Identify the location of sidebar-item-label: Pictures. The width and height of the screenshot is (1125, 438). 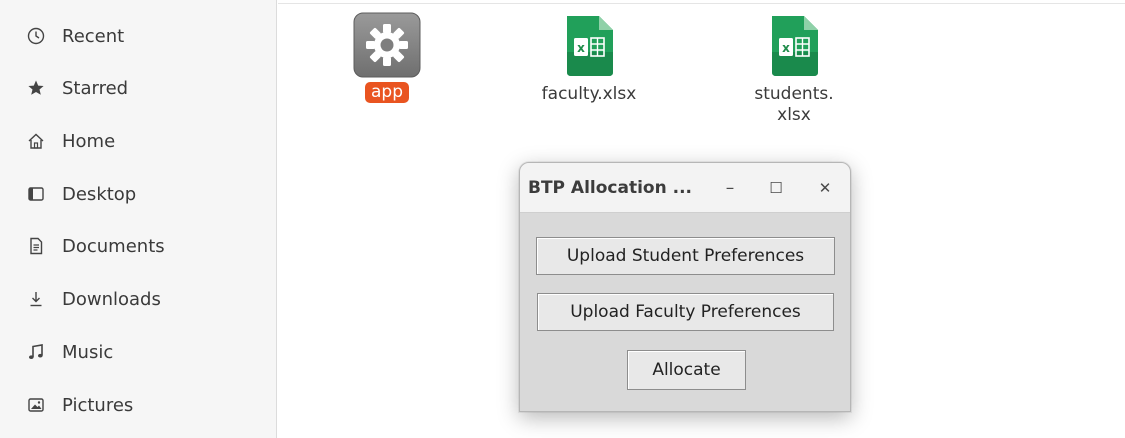
(98, 405).